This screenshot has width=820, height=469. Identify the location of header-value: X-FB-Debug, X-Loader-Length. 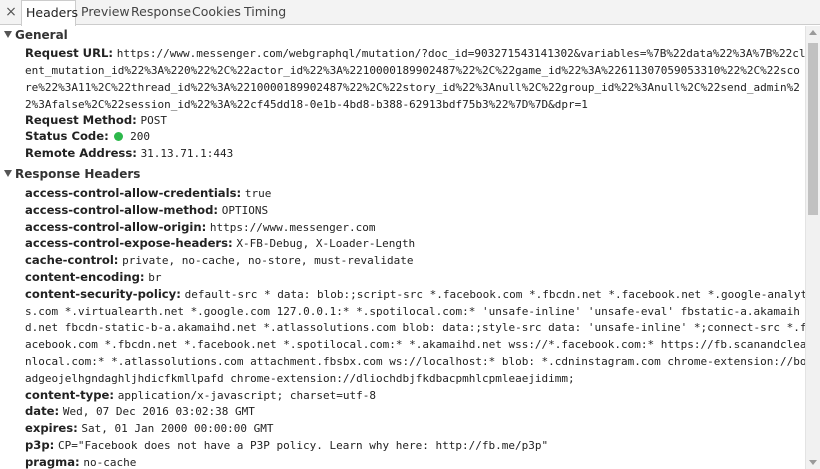
(326, 243).